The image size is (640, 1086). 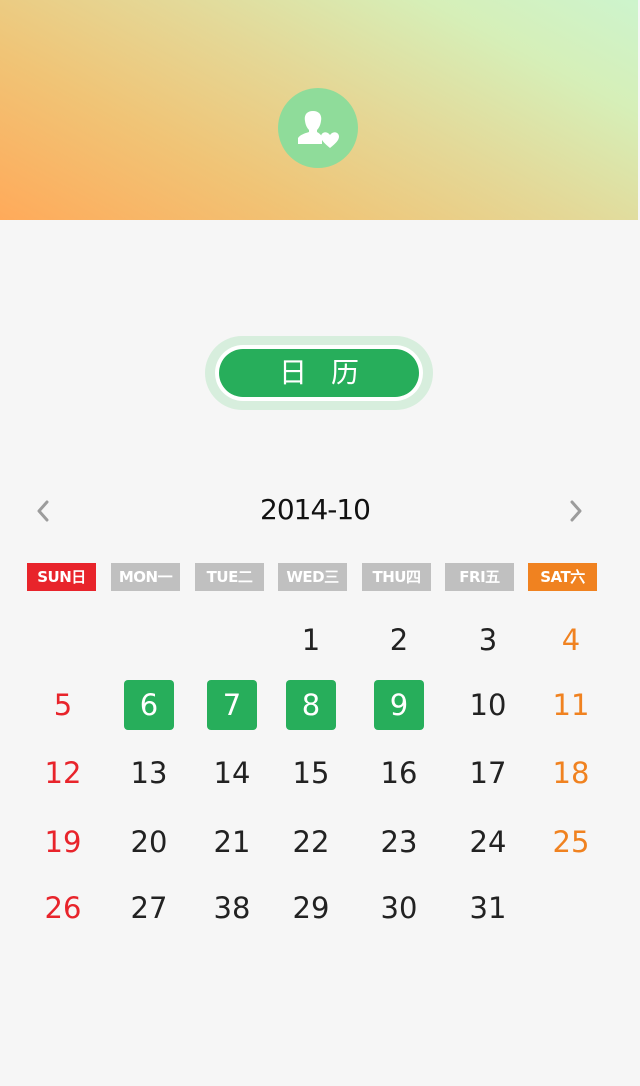 What do you see at coordinates (229, 577) in the screenshot?
I see `weekday-header-2: TUE二` at bounding box center [229, 577].